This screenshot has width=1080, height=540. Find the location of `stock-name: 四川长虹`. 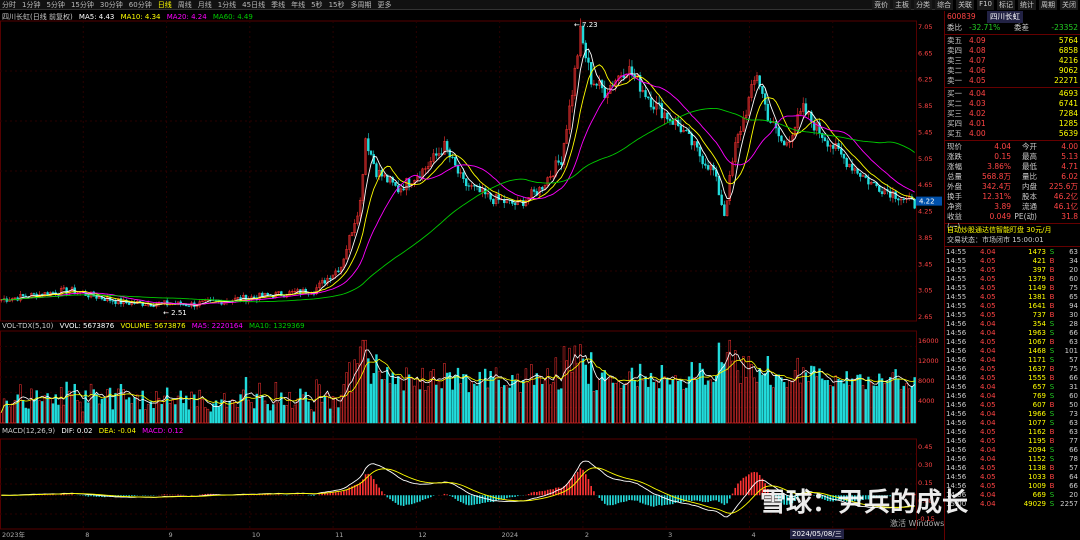

stock-name: 四川长虹 is located at coordinates (1005, 17).